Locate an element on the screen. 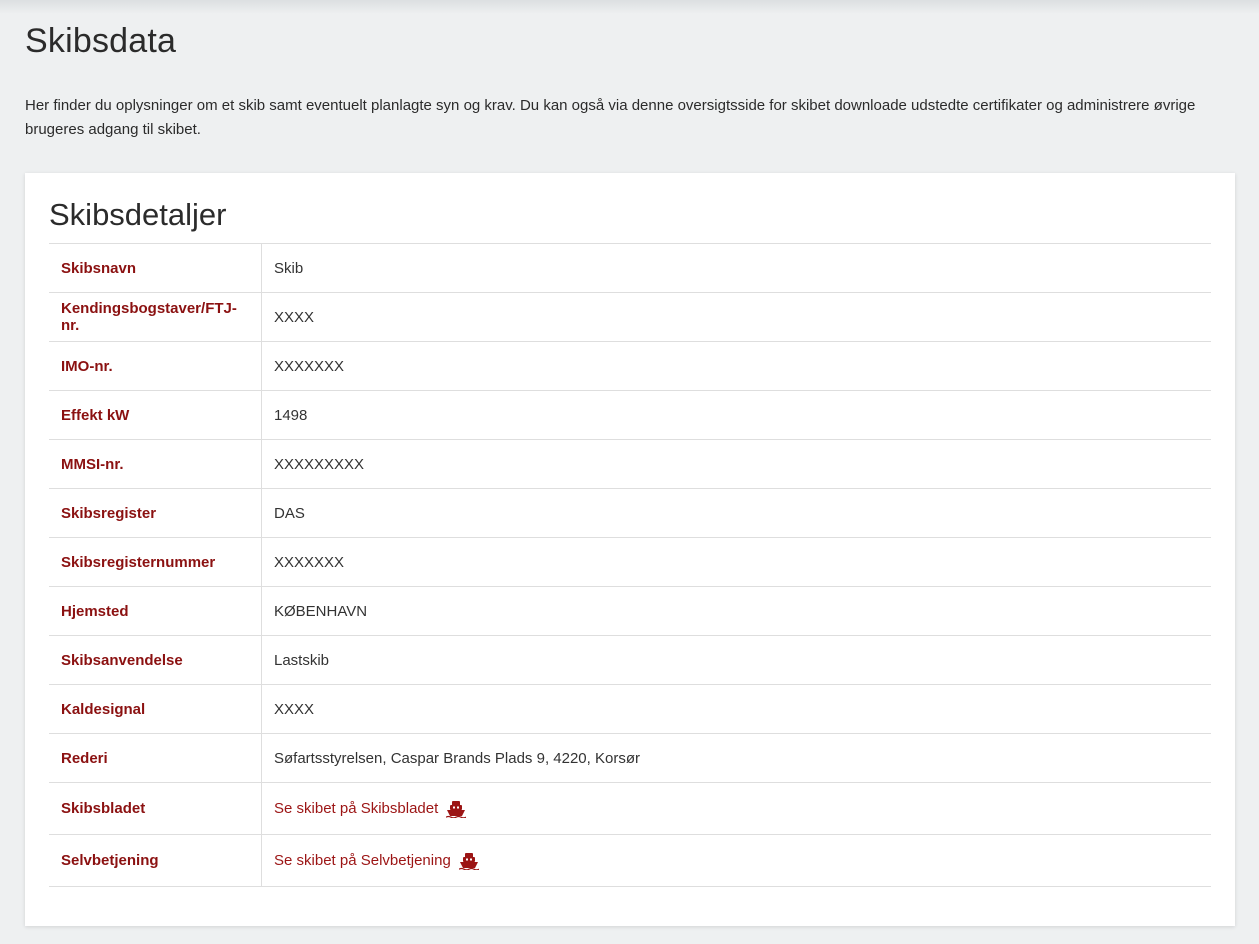 Image resolution: width=1259 pixels, height=944 pixels. table-row-skibsanvendelse: Skibsanvendelse Lastskib is located at coordinates (630, 660).